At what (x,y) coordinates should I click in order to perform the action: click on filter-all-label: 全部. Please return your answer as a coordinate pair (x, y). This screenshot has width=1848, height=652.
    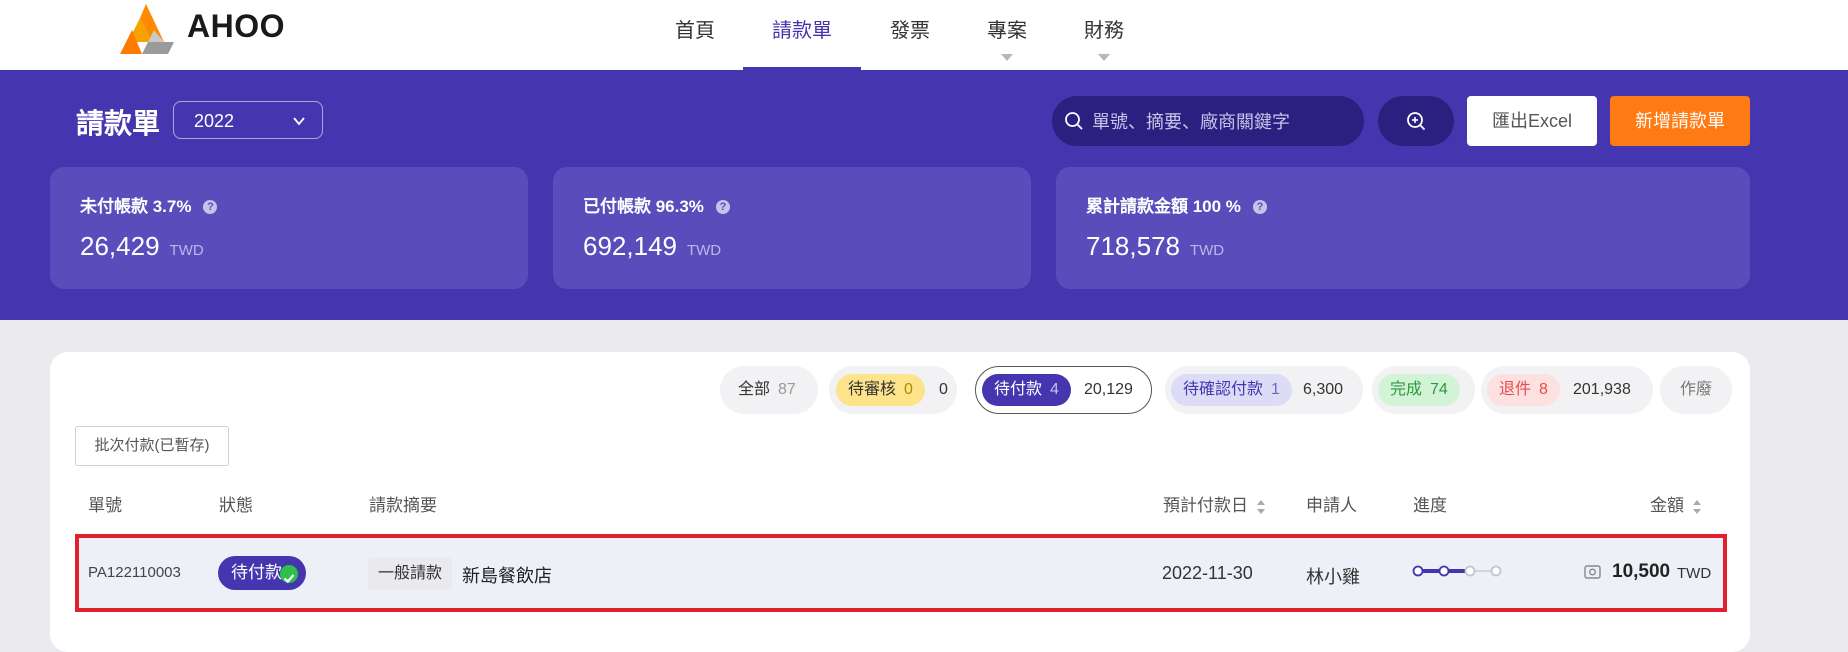
    Looking at the image, I should click on (754, 389).